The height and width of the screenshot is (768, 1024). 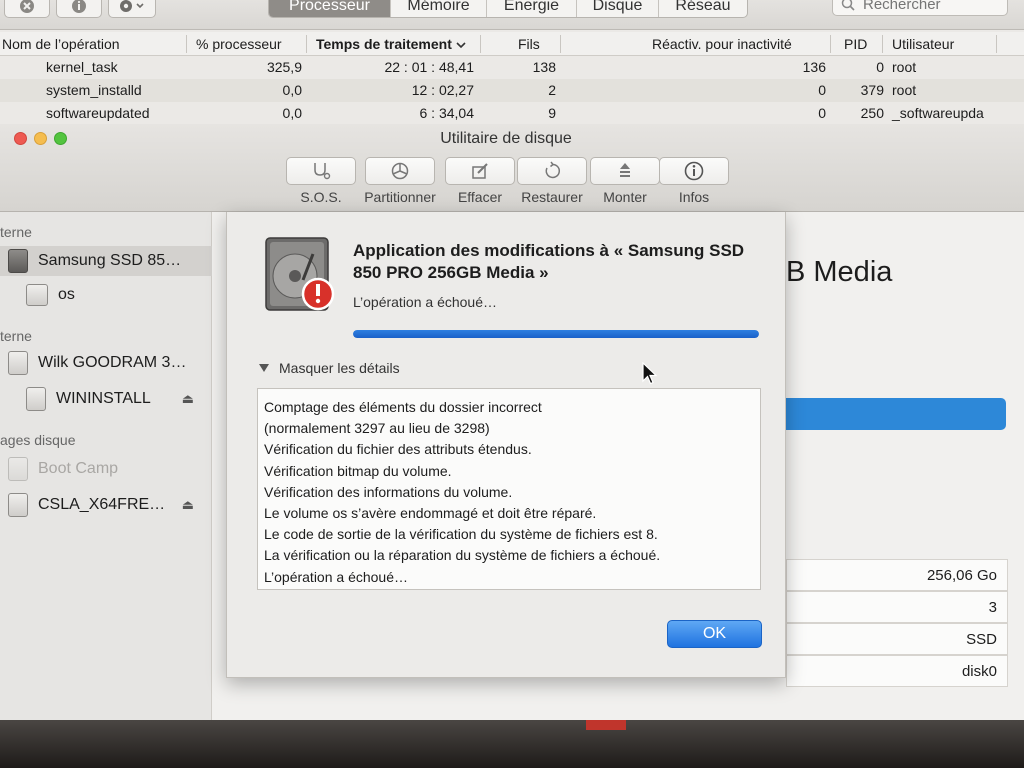 I want to click on info-icon, so click(x=79, y=6).